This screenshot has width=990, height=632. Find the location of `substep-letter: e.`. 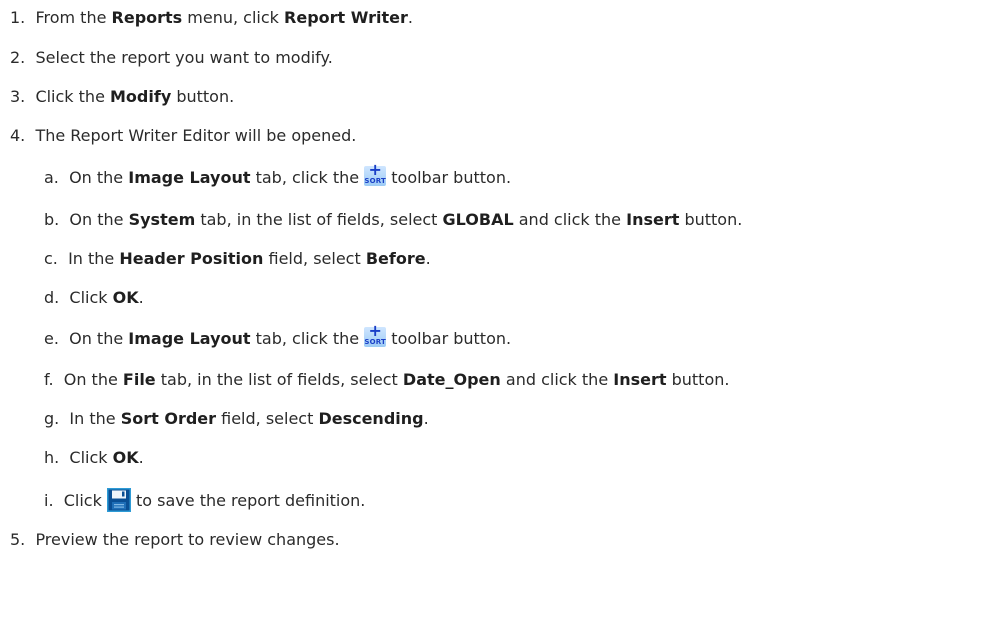

substep-letter: e. is located at coordinates (51, 338).